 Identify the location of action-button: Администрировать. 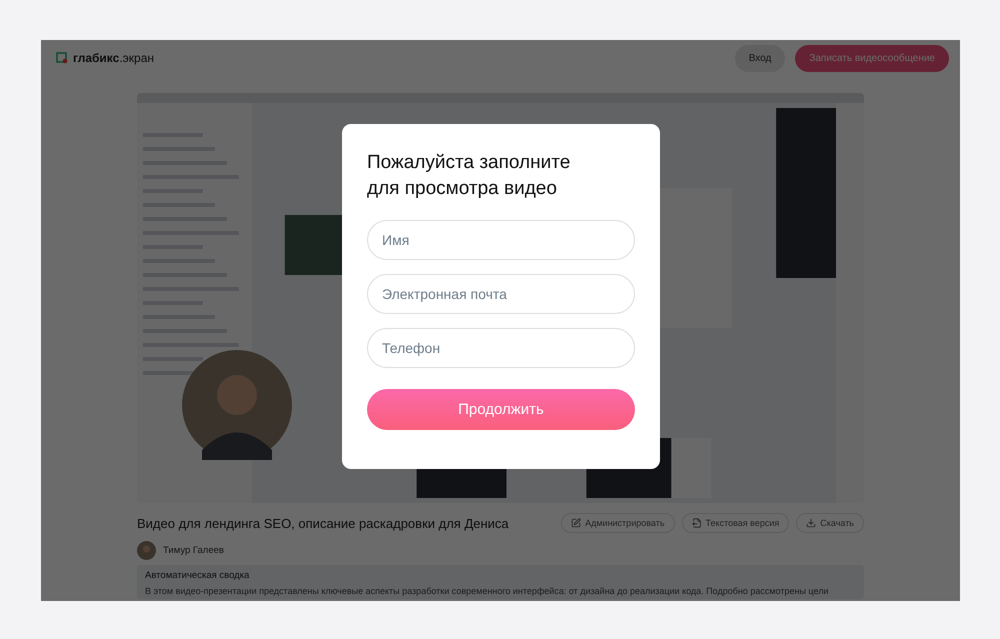
(618, 523).